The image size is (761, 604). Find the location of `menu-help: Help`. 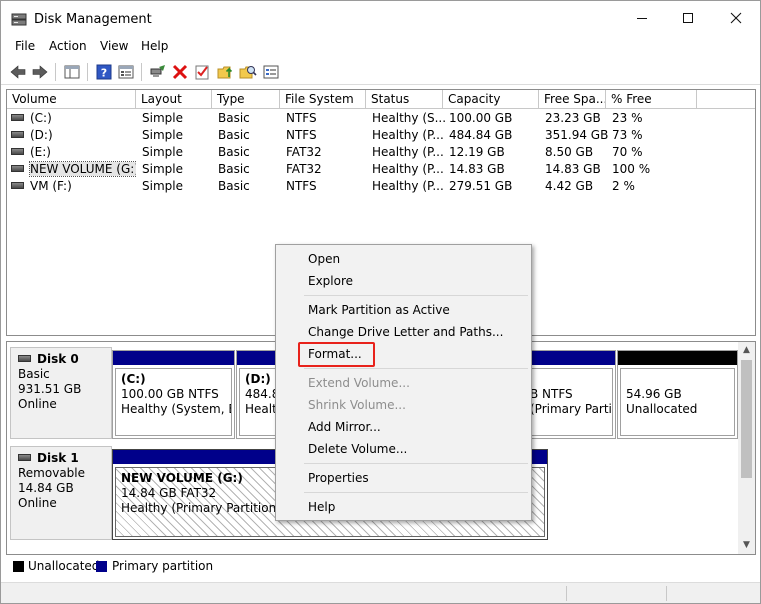

menu-help: Help is located at coordinates (154, 46).